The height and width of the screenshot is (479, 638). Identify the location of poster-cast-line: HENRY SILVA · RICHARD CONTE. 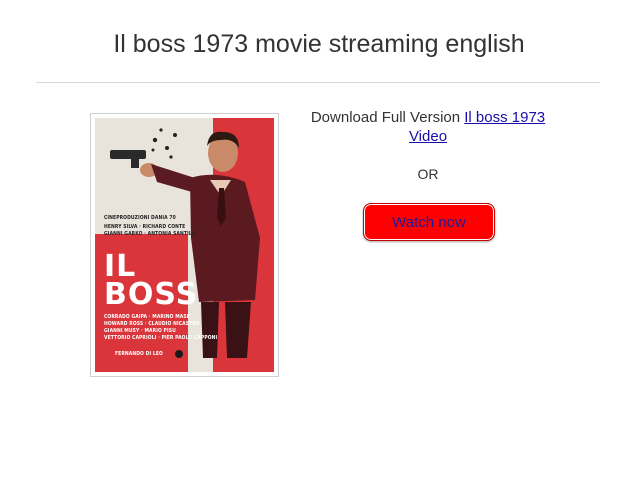
(145, 227).